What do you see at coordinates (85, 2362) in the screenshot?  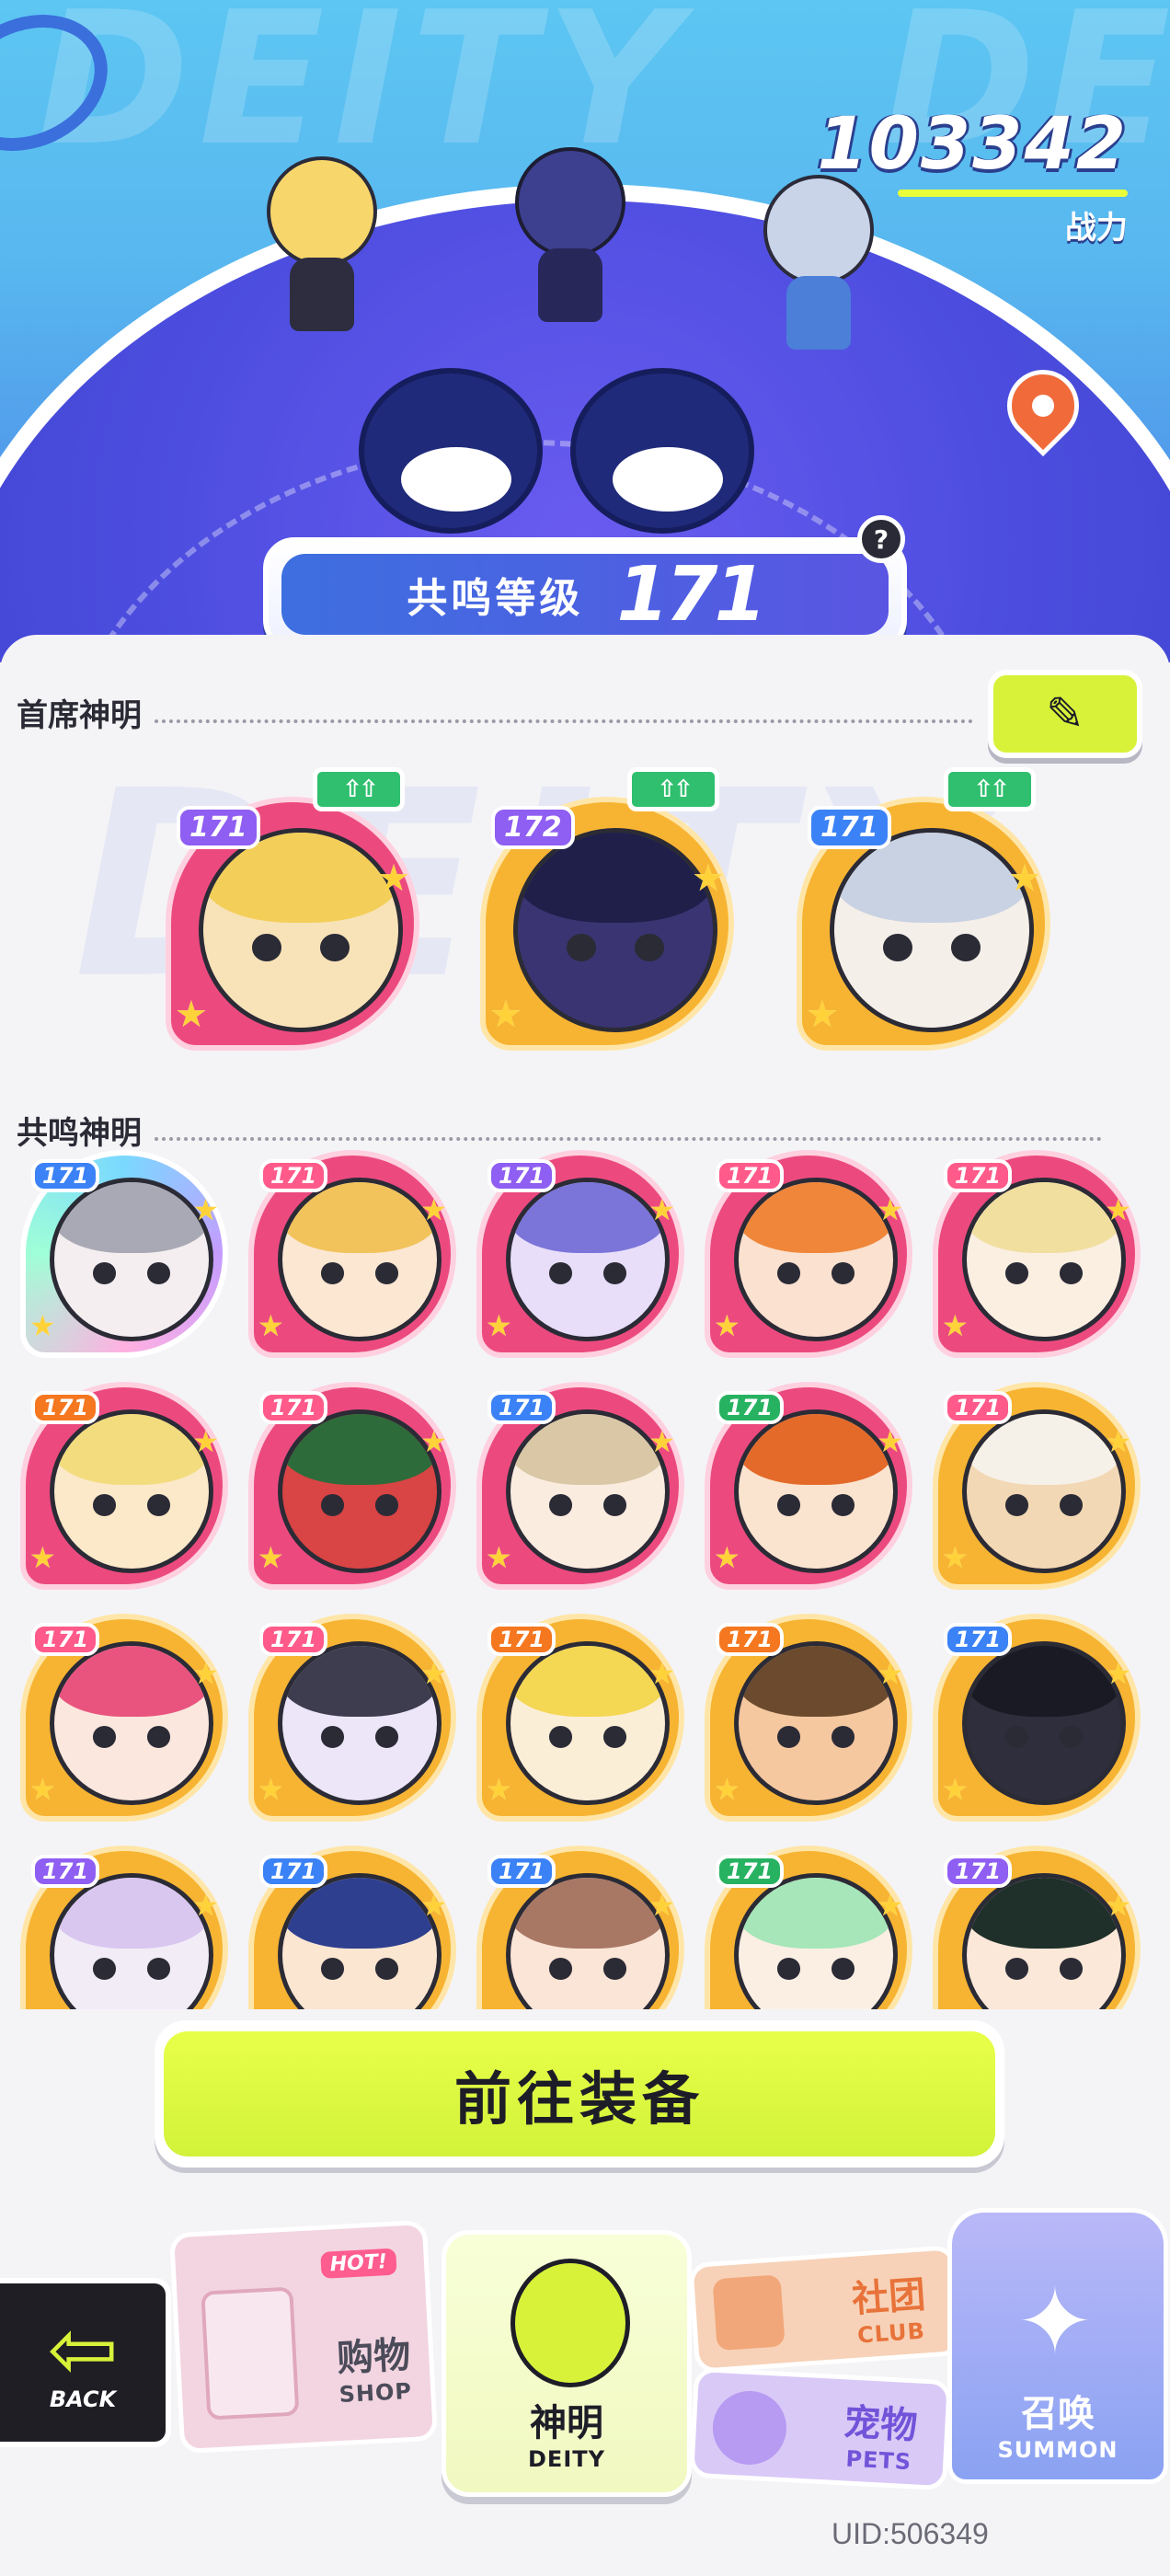 I see `back-button: ⇦ BACK` at bounding box center [85, 2362].